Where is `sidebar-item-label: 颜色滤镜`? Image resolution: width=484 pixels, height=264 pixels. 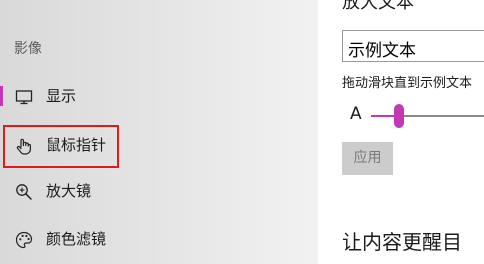 sidebar-item-label: 颜色滤镜 is located at coordinates (76, 239).